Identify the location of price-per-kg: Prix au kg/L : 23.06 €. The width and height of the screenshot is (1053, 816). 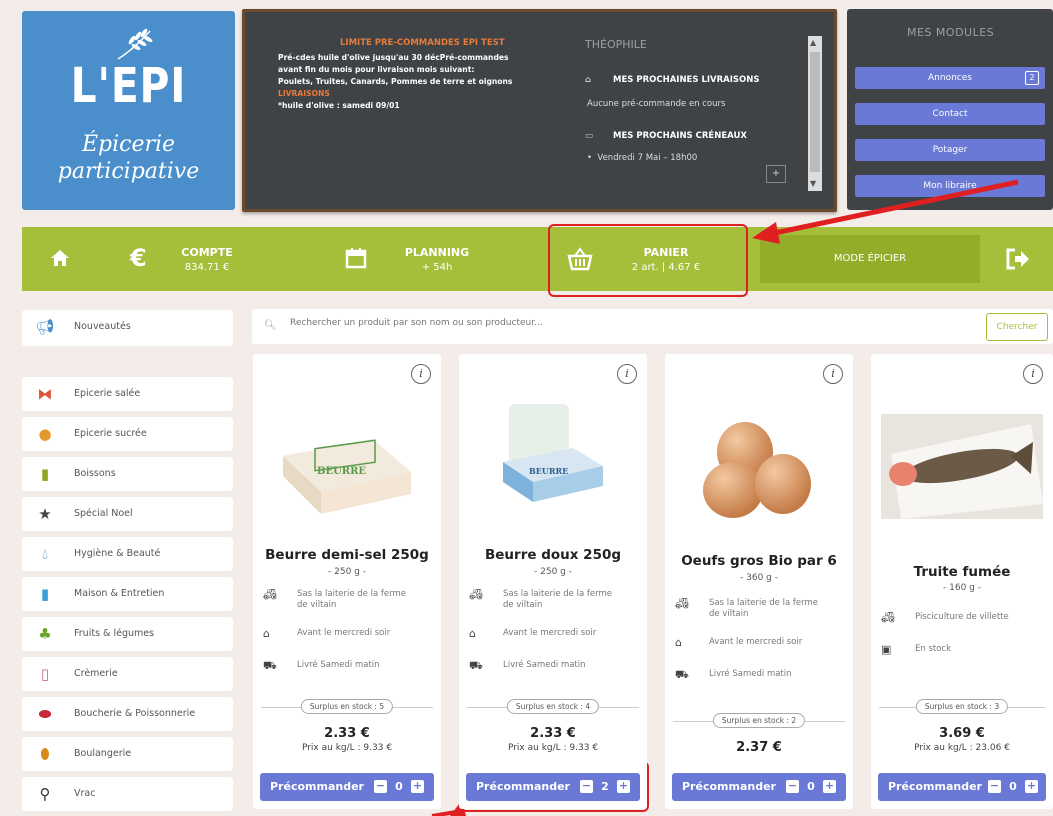
(962, 748).